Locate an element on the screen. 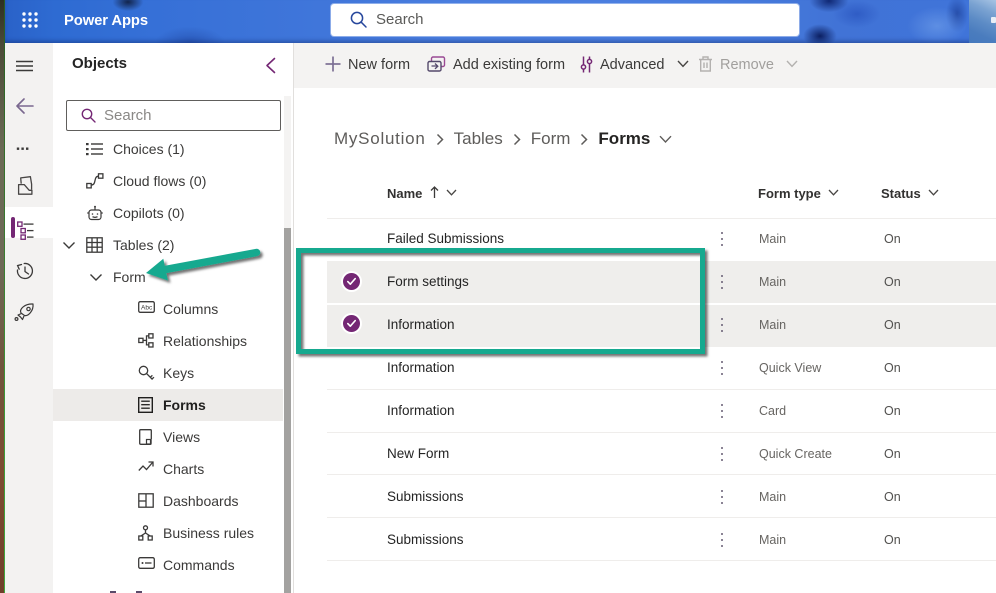 This screenshot has height=593, width=996. svg-text: Abc is located at coordinates (147, 308).